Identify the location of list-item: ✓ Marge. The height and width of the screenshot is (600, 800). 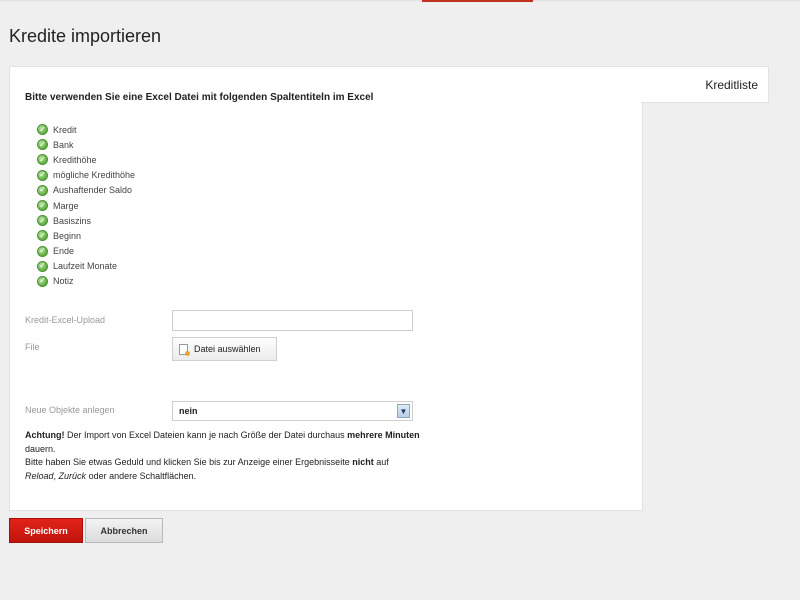
(86, 205).